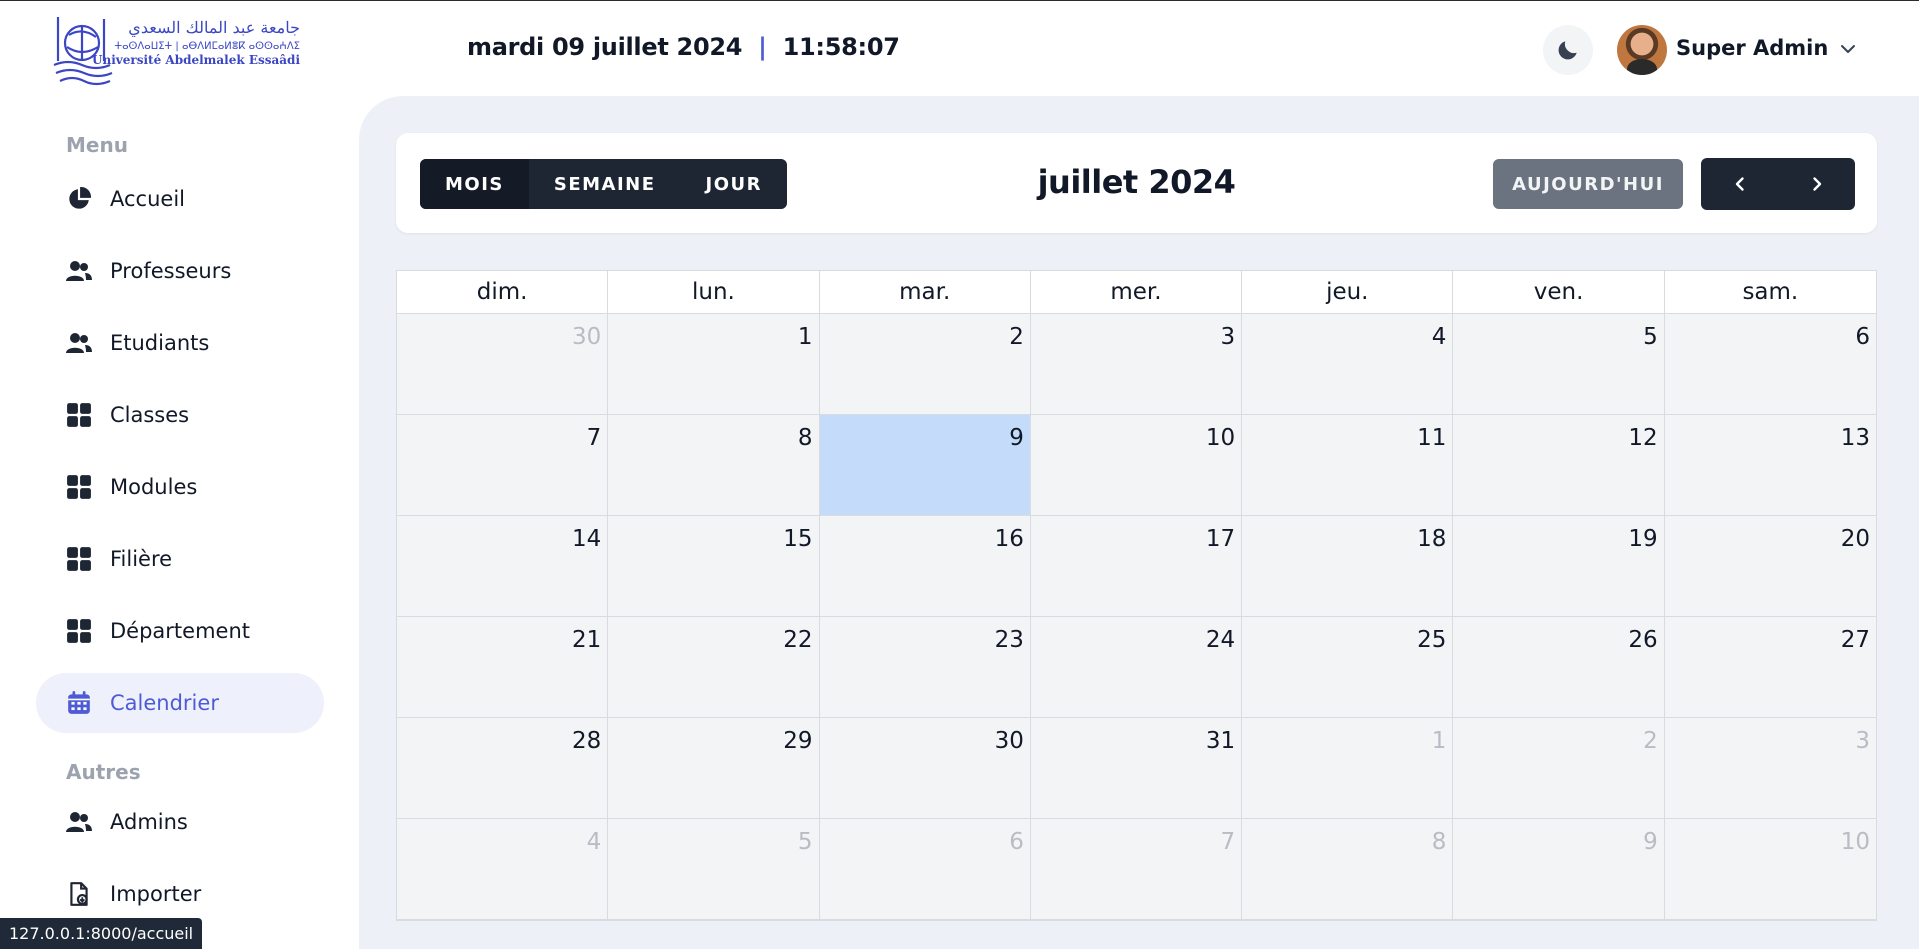 The image size is (1919, 949). I want to click on sidebar-item-classes: Classes, so click(180, 415).